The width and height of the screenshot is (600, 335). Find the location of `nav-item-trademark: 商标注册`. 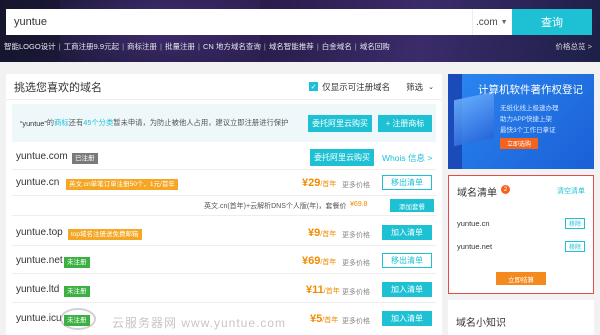

nav-item-trademark: 商标注册 is located at coordinates (142, 46).